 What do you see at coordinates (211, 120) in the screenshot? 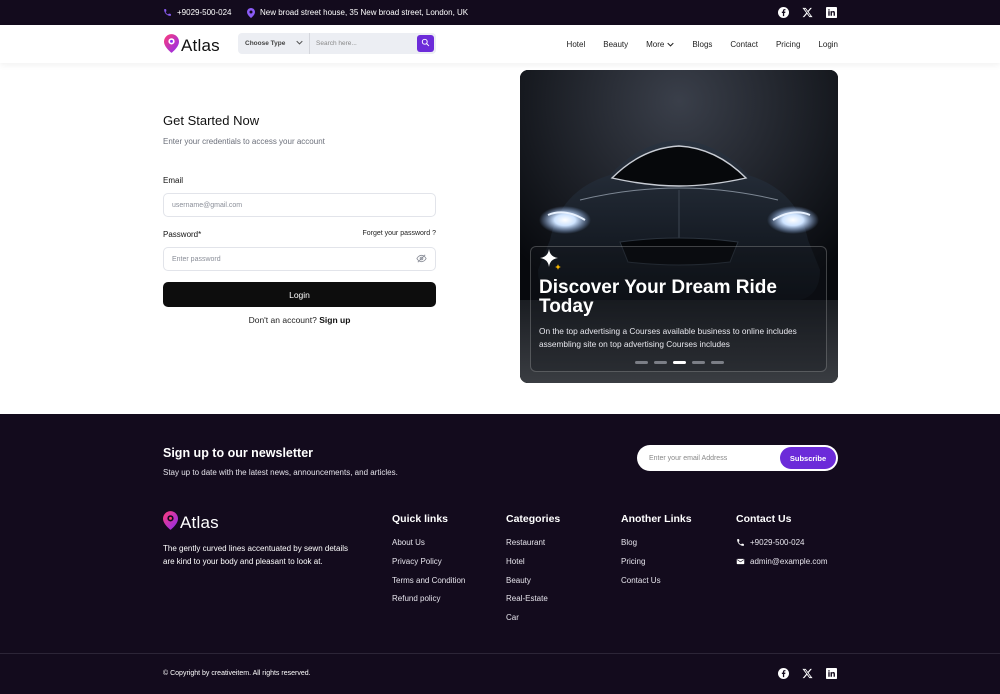
I see `form-title: Get Started Now` at bounding box center [211, 120].